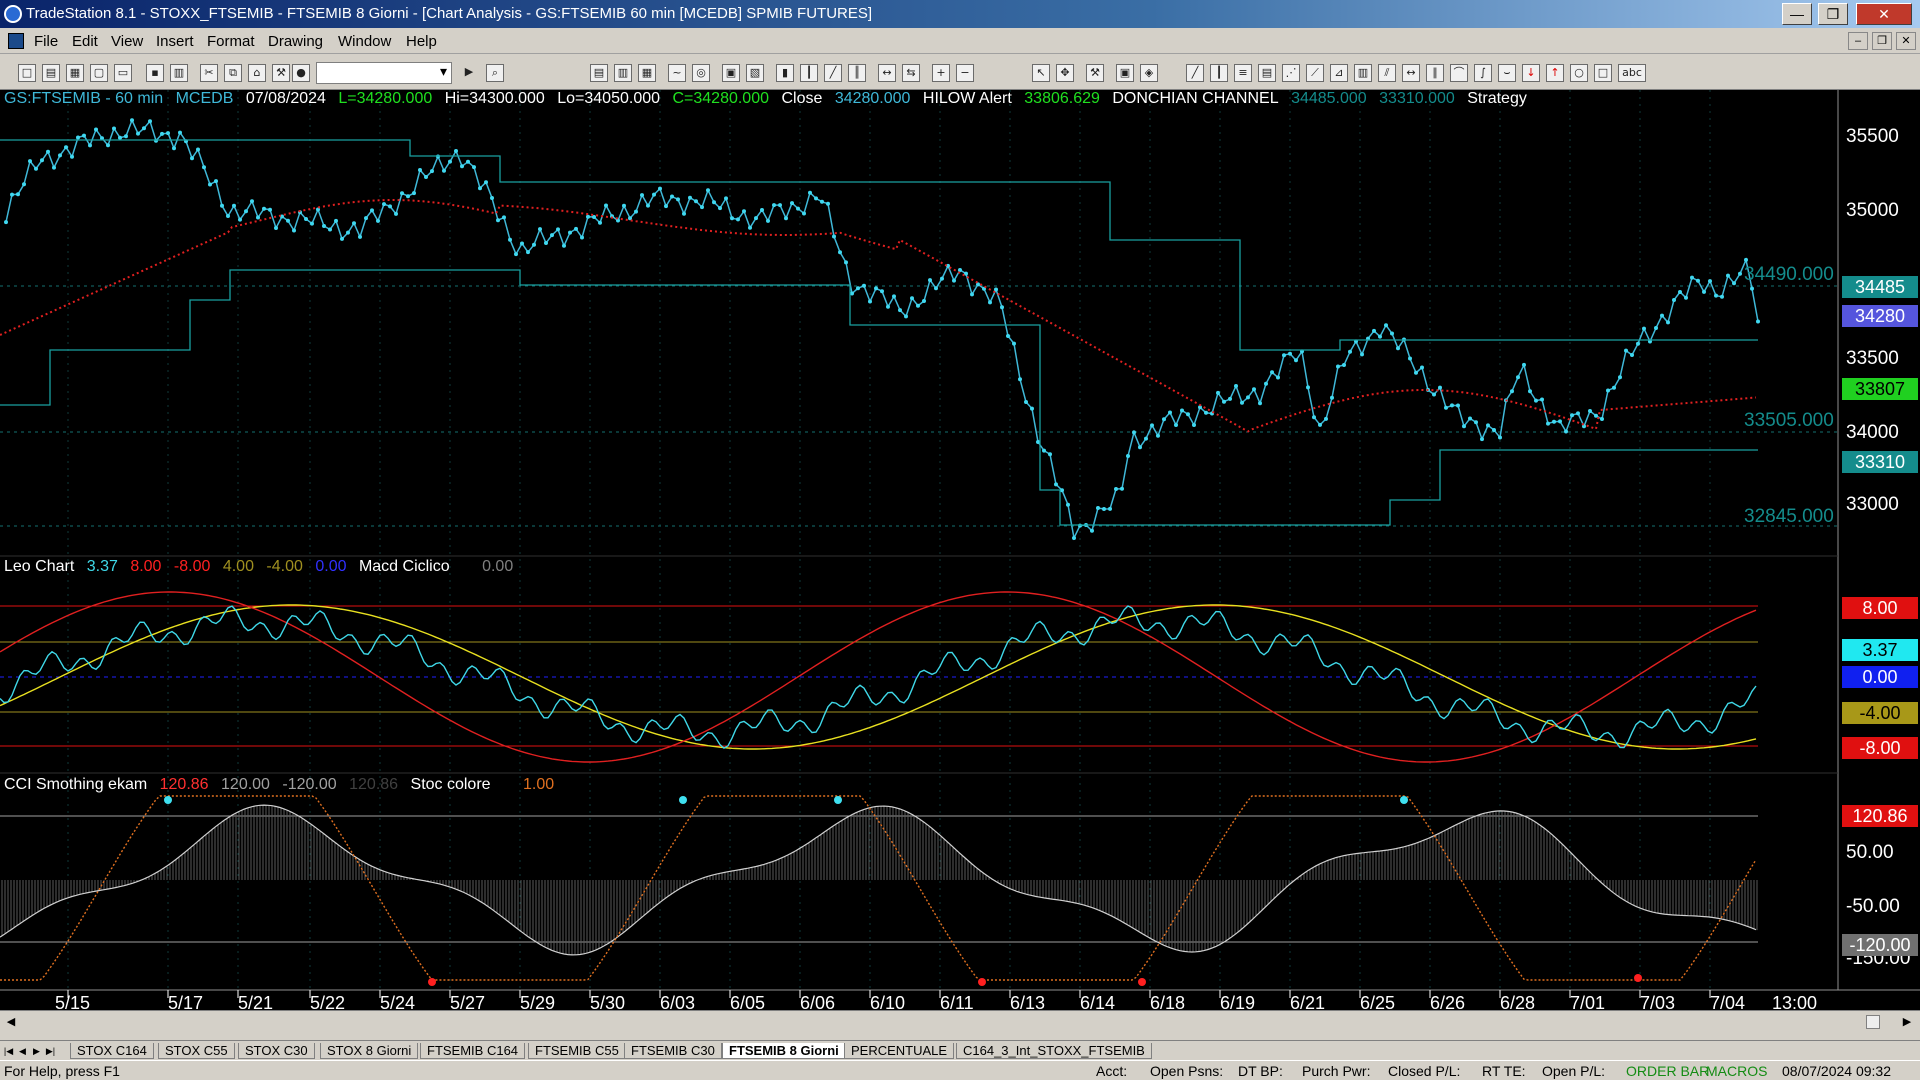 The width and height of the screenshot is (1920, 1080). Describe the element at coordinates (965, 73) in the screenshot. I see `zoom-out-icon: −` at that location.